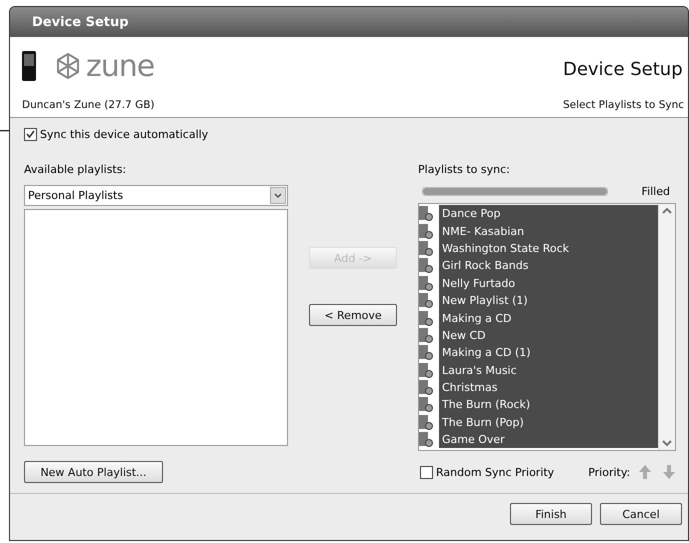 The image size is (689, 543). I want to click on sync-list-label: Playlists to sync:, so click(464, 170).